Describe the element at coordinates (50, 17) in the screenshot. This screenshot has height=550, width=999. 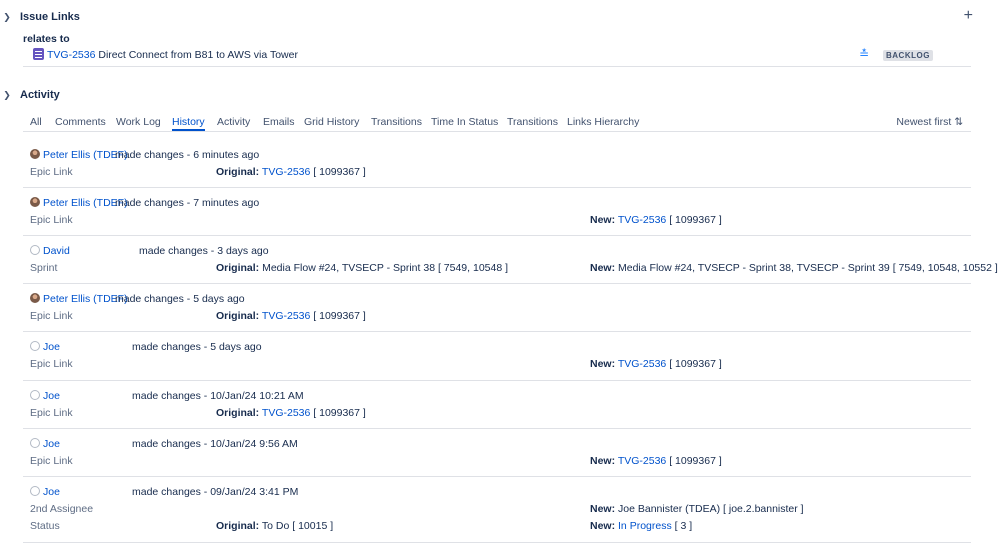
I see `issue-links-title: Issue Links` at that location.